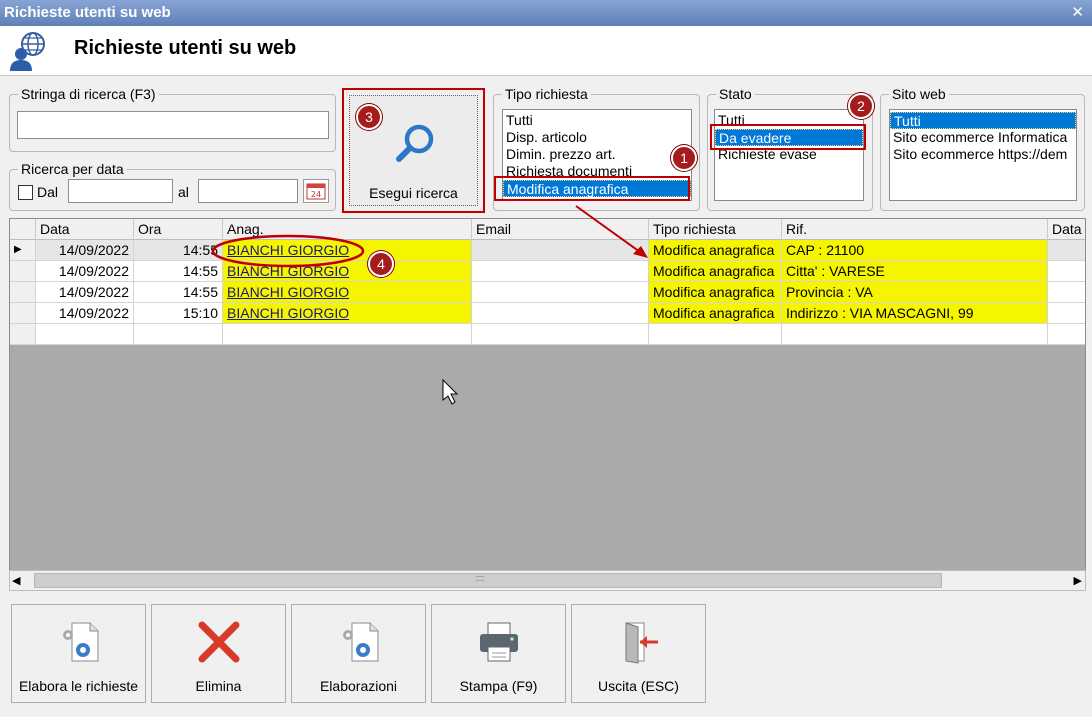 This screenshot has width=1092, height=717. Describe the element at coordinates (347, 229) in the screenshot. I see `col-header-anag: Anag.` at that location.